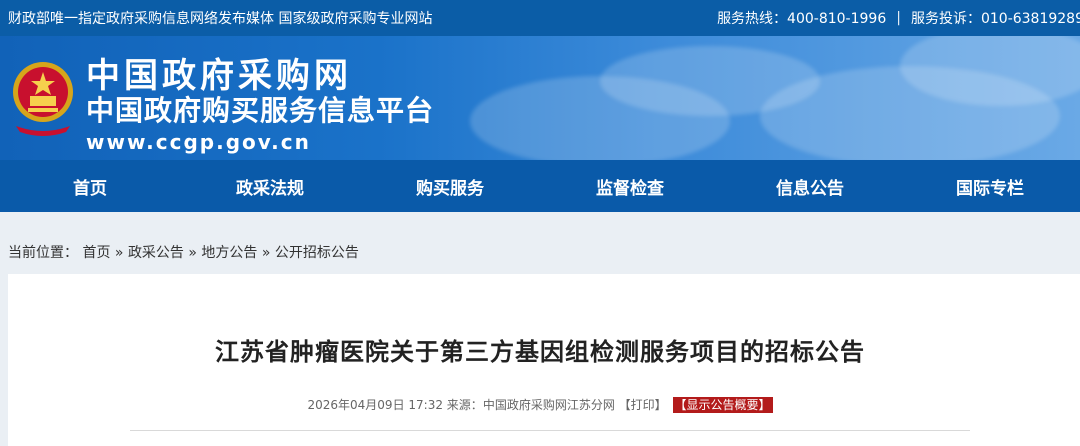 This screenshot has width=1080, height=446. Describe the element at coordinates (43, 253) in the screenshot. I see `breadcrumb-prefix: 当前位置：` at that location.